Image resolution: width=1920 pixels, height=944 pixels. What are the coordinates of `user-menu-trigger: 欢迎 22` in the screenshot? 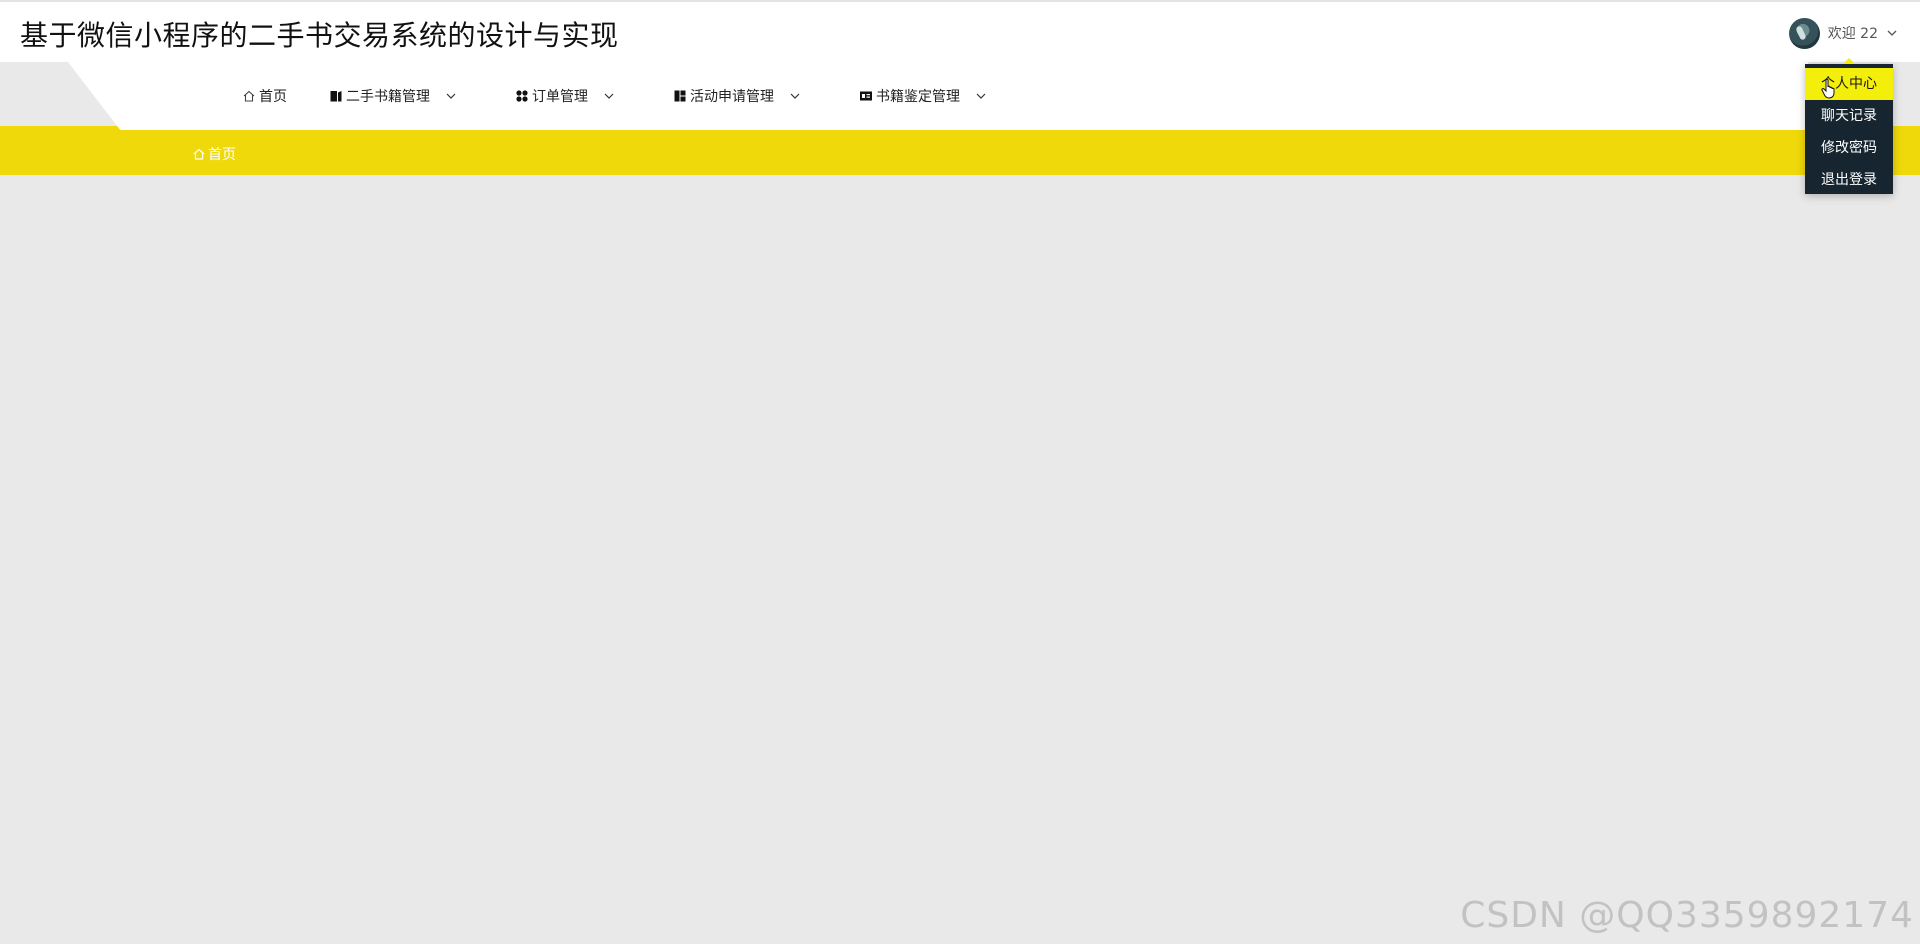 It's located at (1843, 33).